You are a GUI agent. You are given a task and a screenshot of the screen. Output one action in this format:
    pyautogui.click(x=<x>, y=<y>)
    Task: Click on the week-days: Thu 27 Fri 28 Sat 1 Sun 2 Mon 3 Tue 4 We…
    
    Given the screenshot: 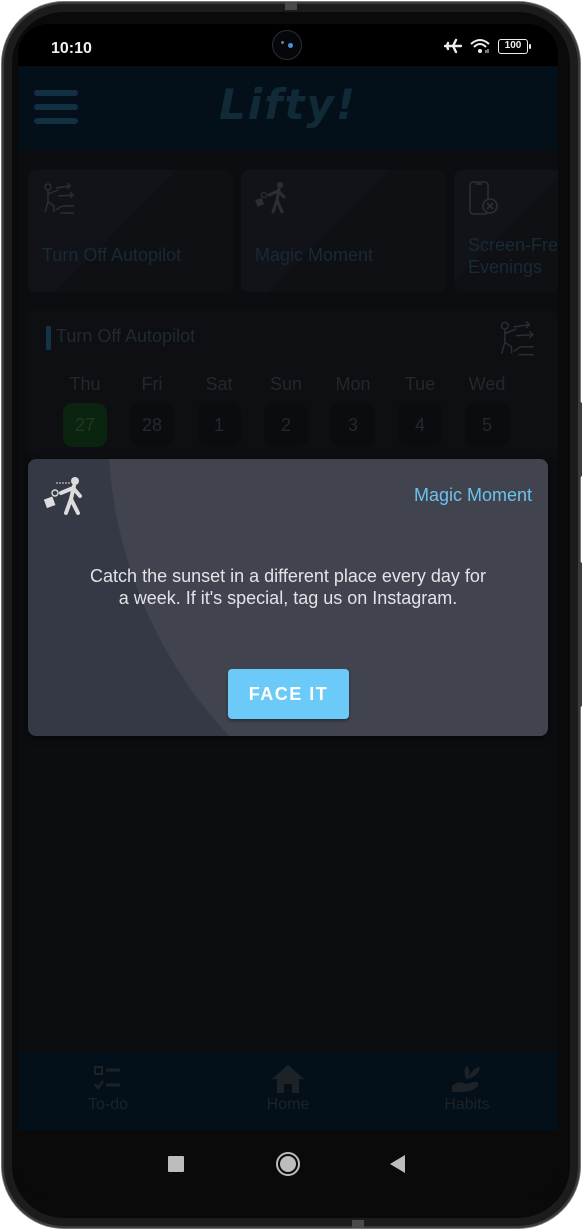 What is the action you would take?
    pyautogui.click(x=286, y=410)
    